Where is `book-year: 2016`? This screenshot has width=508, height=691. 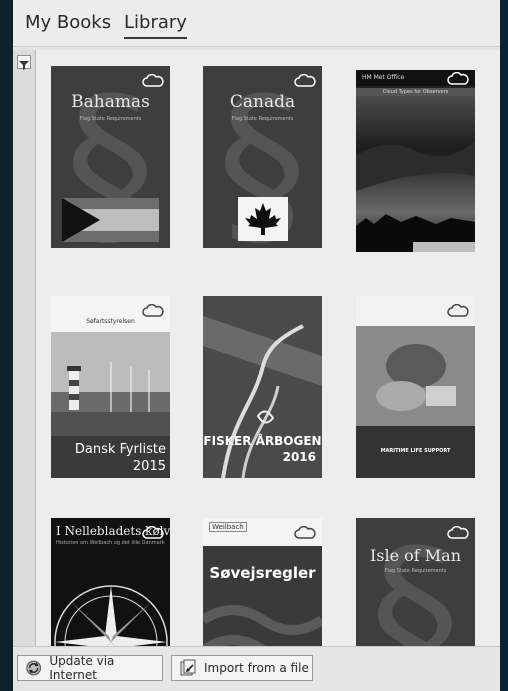
book-year: 2016 is located at coordinates (299, 457).